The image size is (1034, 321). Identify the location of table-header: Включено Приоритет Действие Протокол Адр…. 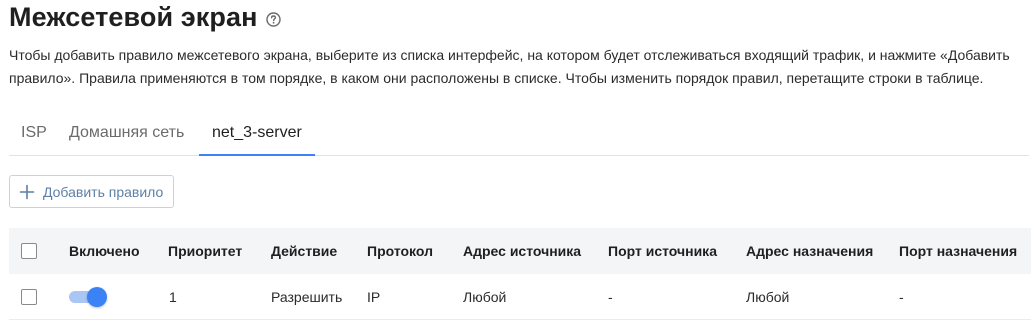
(520, 251).